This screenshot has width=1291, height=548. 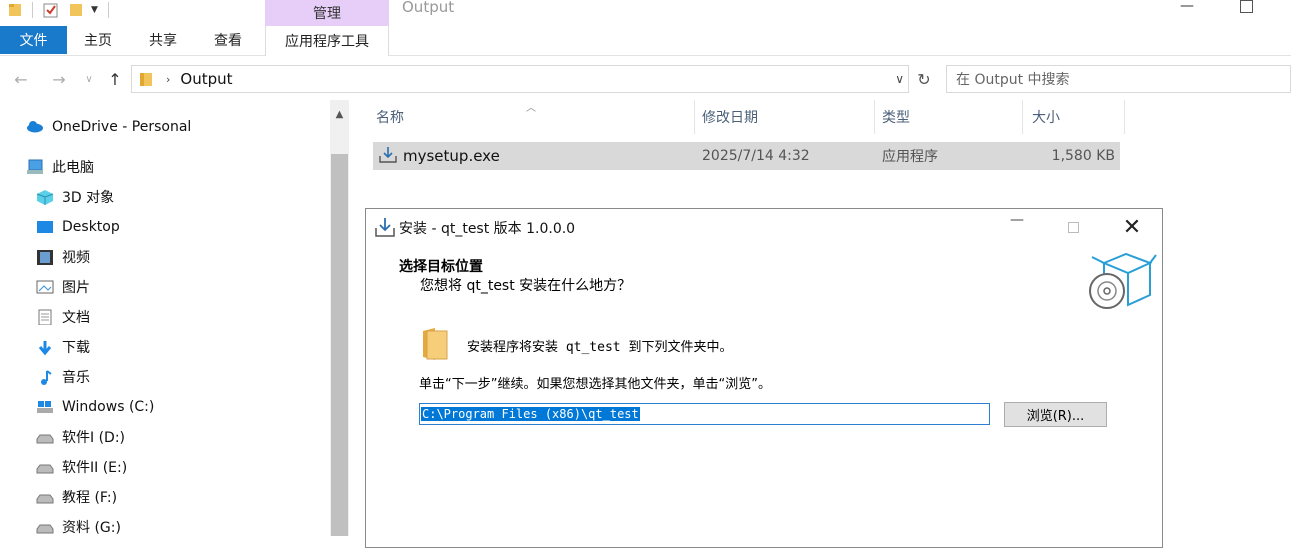 I want to click on sidebar-item-label: OneDrive - Personal, so click(x=122, y=127).